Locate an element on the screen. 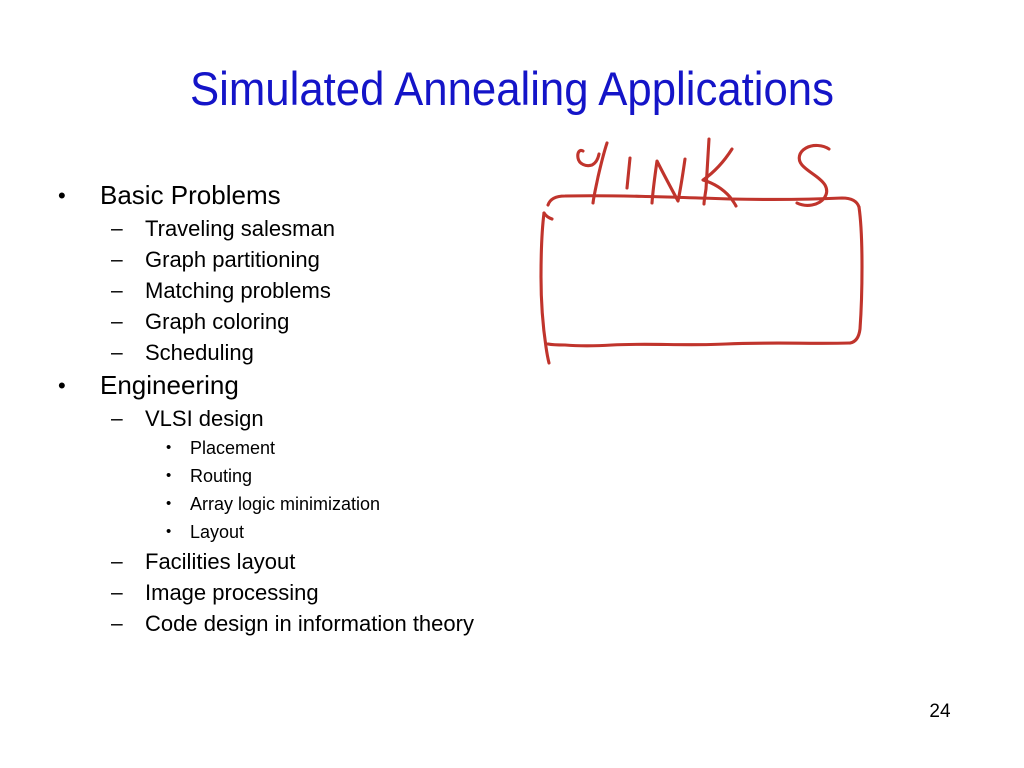 The image size is (1024, 768). list-item: – Matching problems is located at coordinates (300, 290).